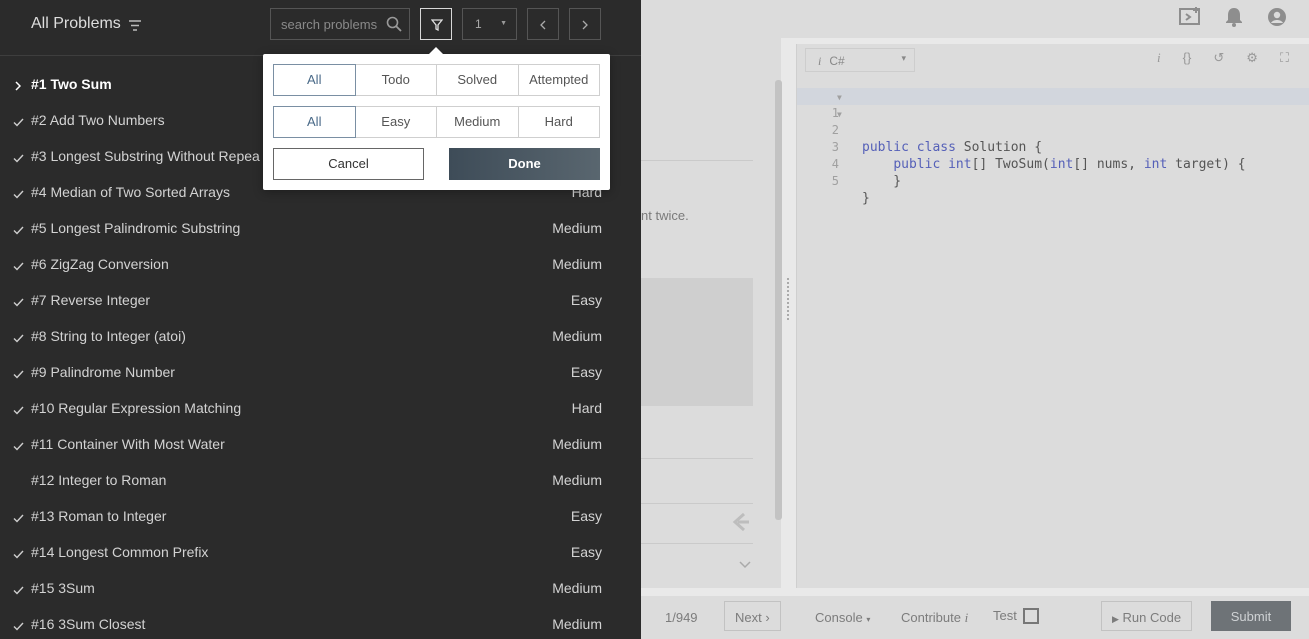 The image size is (1309, 639). What do you see at coordinates (558, 80) in the screenshot?
I see `status-option-attempted: Attempted` at bounding box center [558, 80].